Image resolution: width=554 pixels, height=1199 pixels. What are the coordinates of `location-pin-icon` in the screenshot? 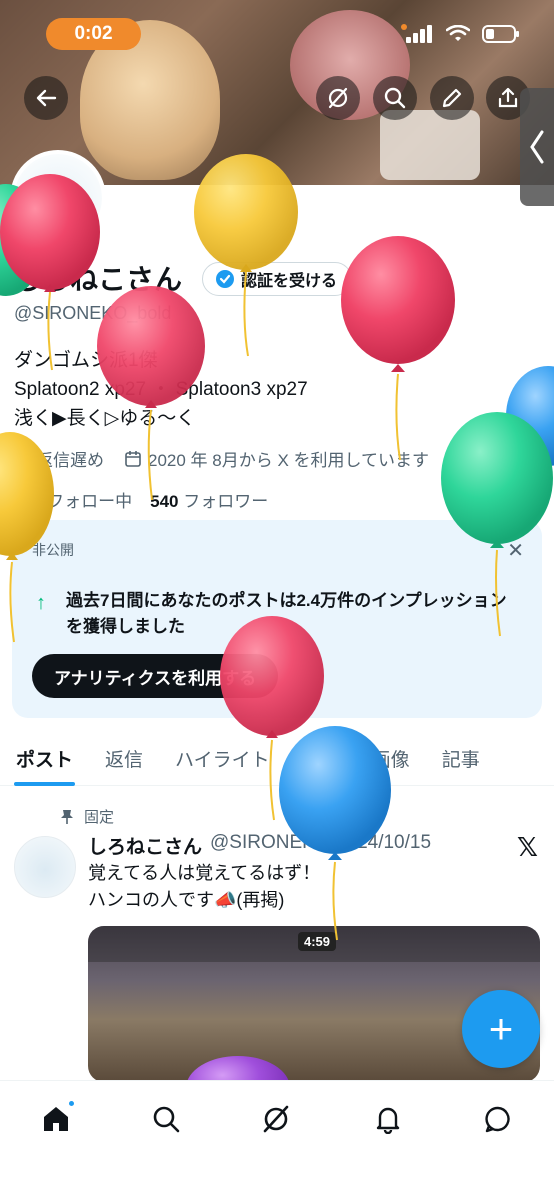 It's located at (22, 458).